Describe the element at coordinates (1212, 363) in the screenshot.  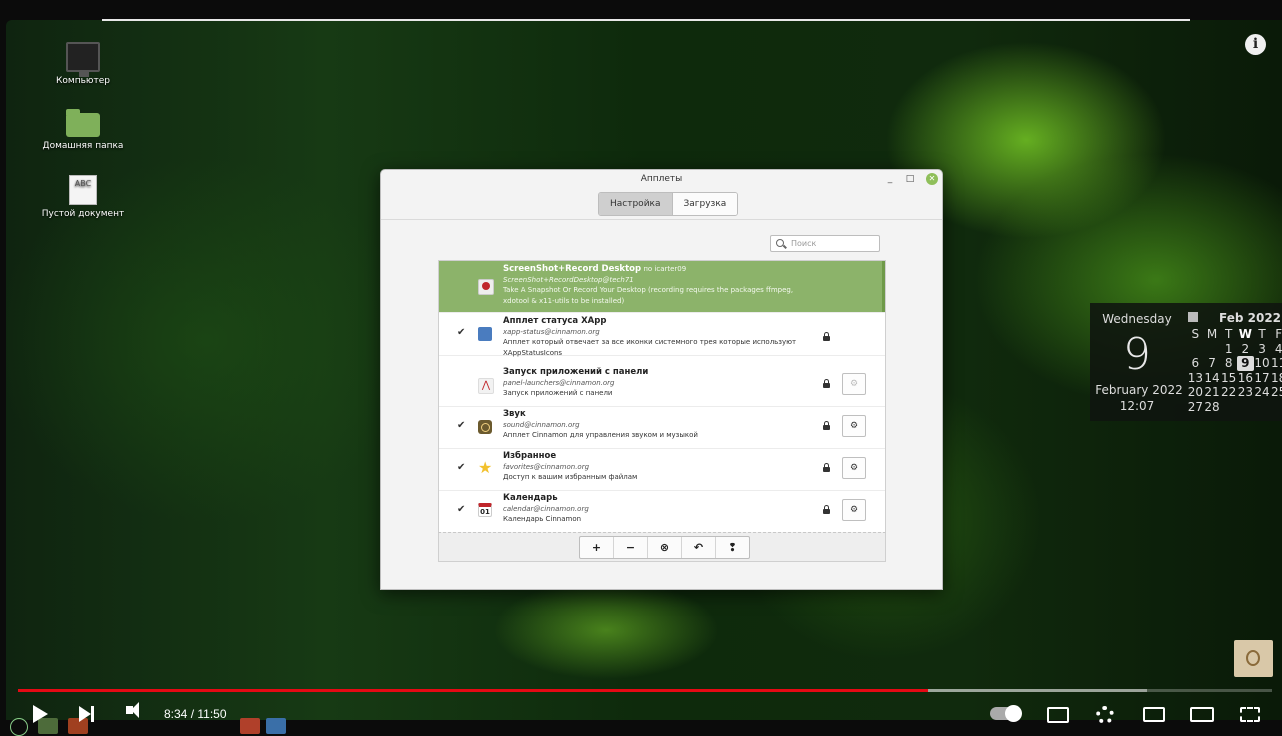
I see `calendar-day: 7` at that location.